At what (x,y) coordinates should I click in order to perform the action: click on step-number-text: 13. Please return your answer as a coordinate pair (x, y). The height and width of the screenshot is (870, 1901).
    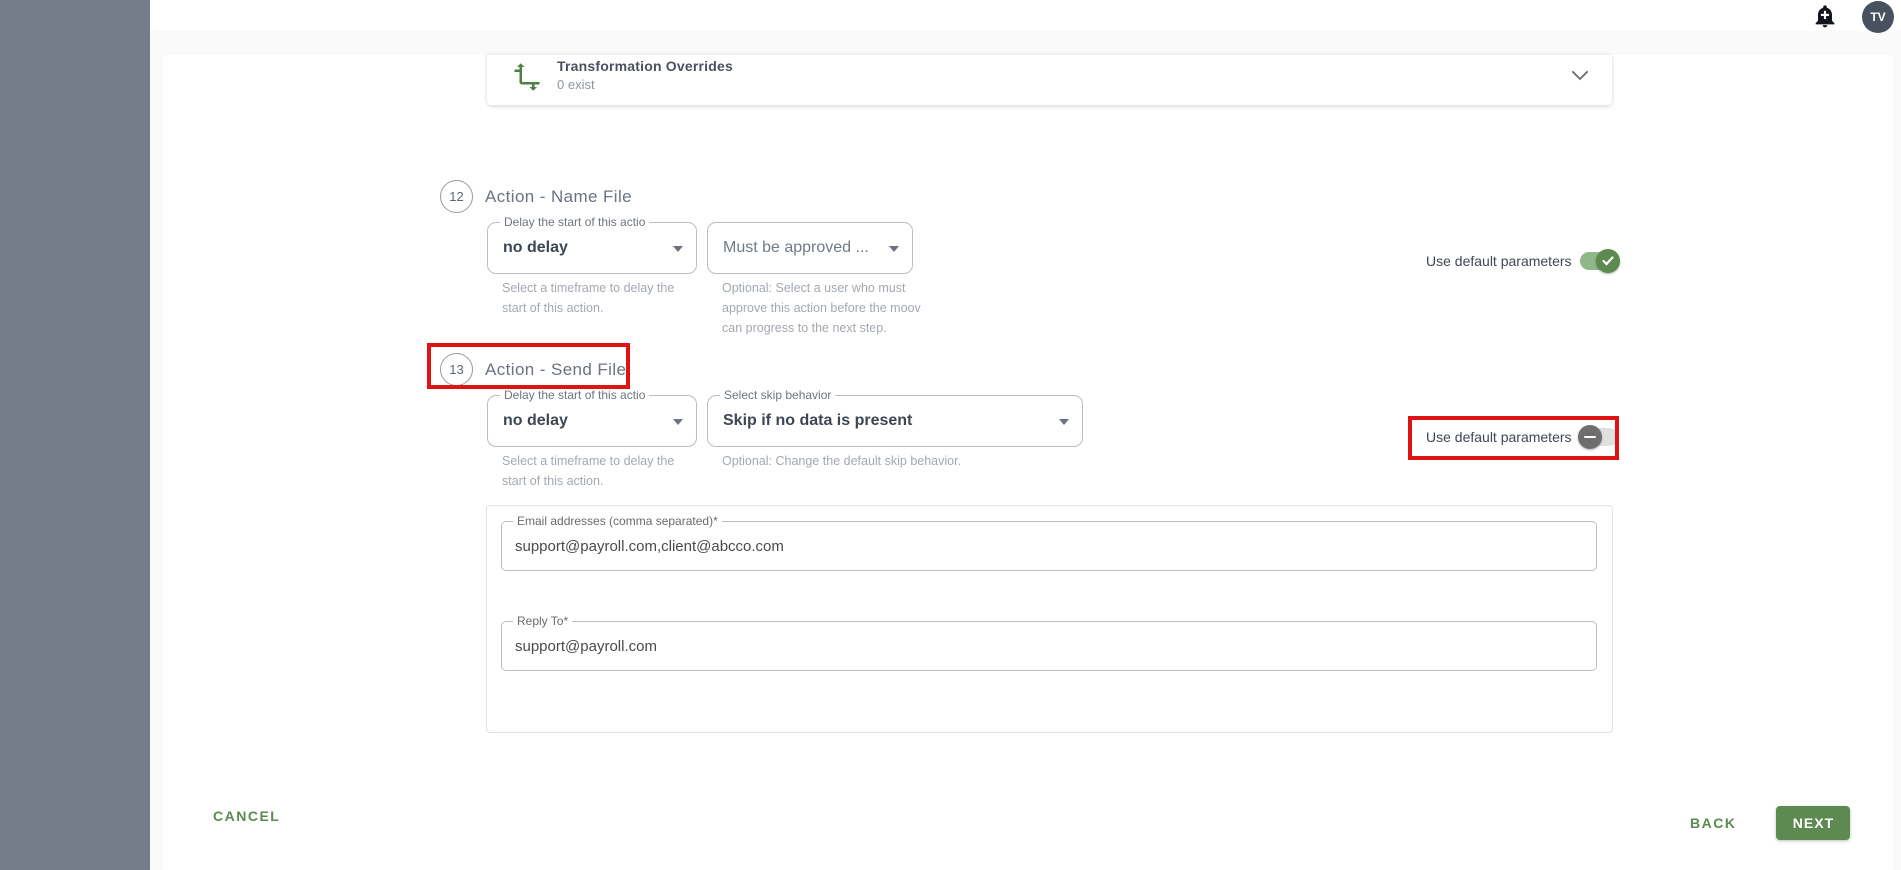
    Looking at the image, I should click on (456, 369).